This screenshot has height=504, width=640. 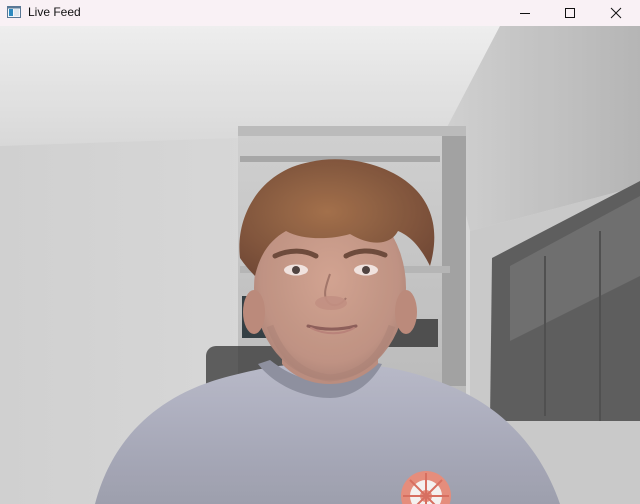 I want to click on window-title: Live Feed, so click(x=54, y=12).